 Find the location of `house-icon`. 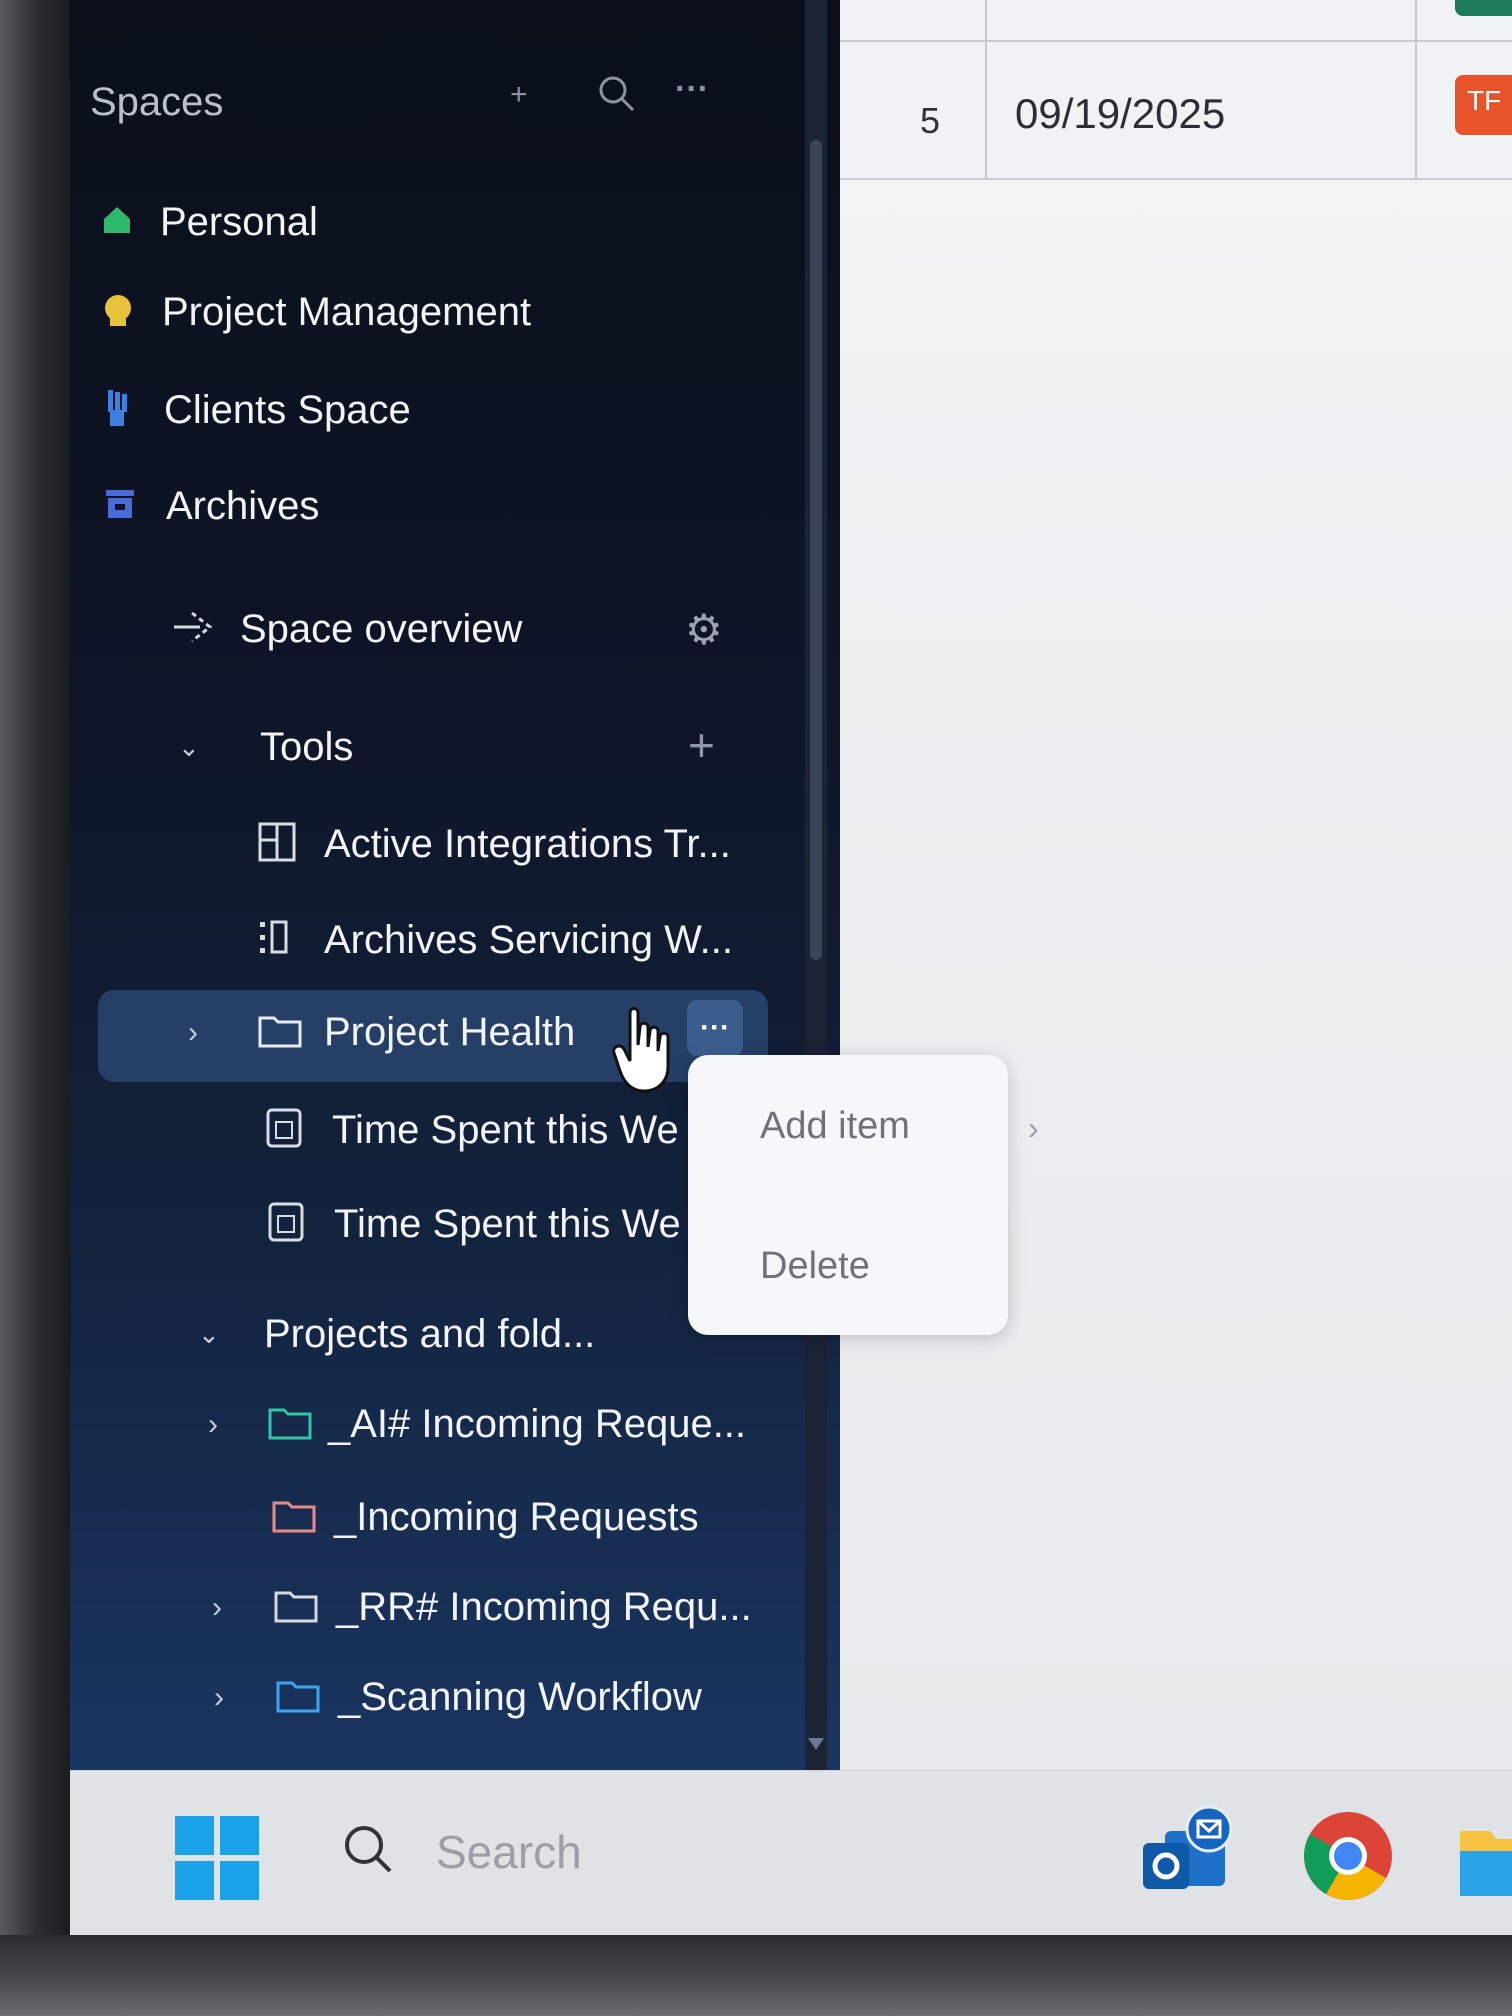

house-icon is located at coordinates (130, 222).